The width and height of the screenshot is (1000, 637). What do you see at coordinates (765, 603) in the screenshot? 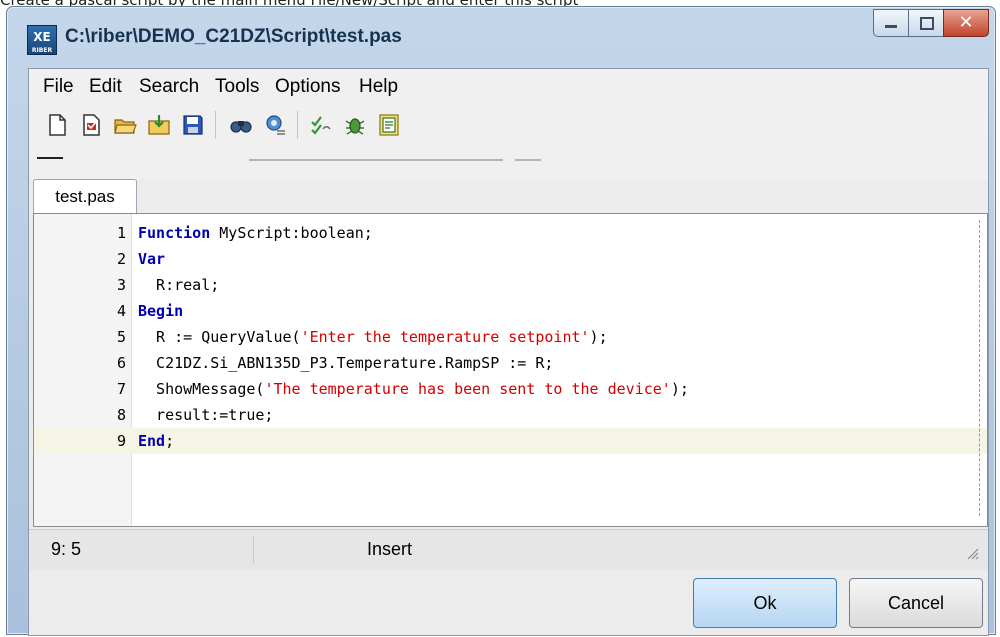
I see `ok-button: Ok` at bounding box center [765, 603].